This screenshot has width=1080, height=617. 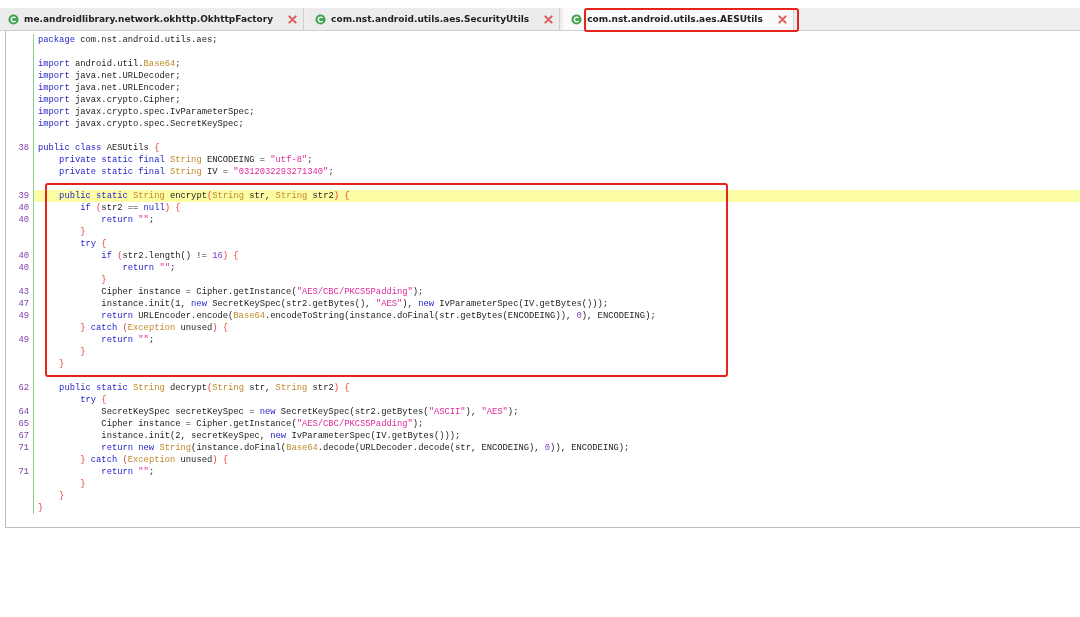 I want to click on code-line: import javax.crypto.Cipher;, so click(x=109, y=100).